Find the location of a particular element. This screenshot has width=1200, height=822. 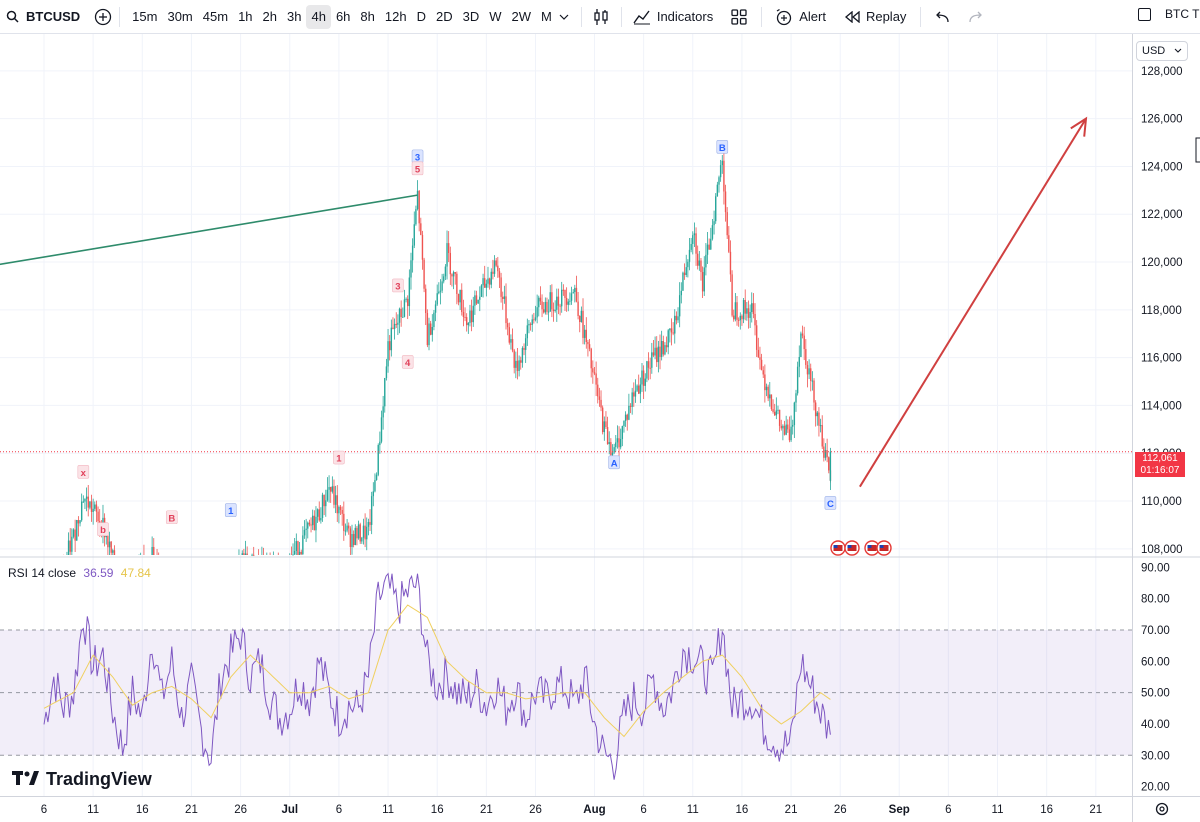

legend-title: Bitcoin / U.S. Dollar · 4h · BITSTAMP is located at coordinates (135, 49).